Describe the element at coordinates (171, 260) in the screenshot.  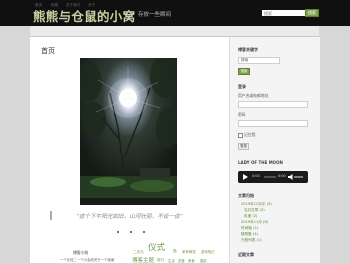
I see `tag-life: 生活` at that location.